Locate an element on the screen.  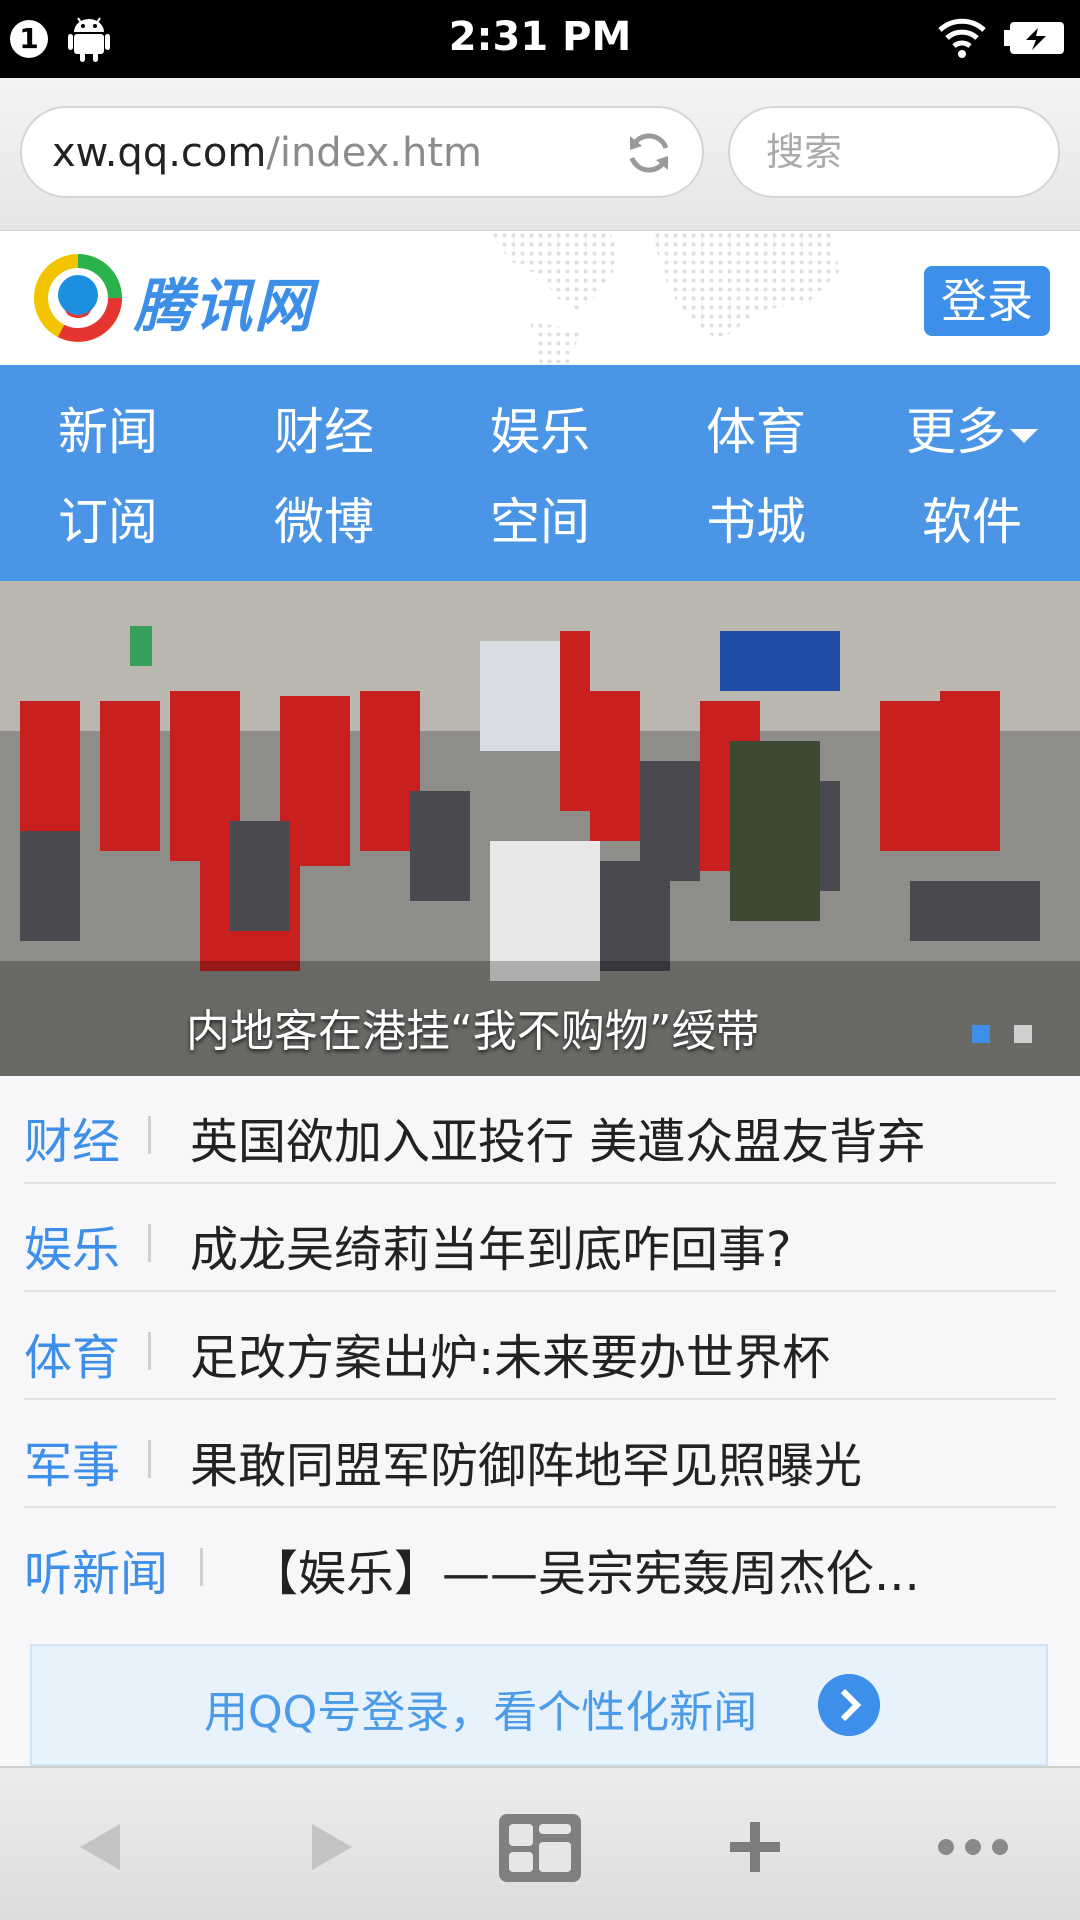
nav-more: 更多 is located at coordinates (972, 432).